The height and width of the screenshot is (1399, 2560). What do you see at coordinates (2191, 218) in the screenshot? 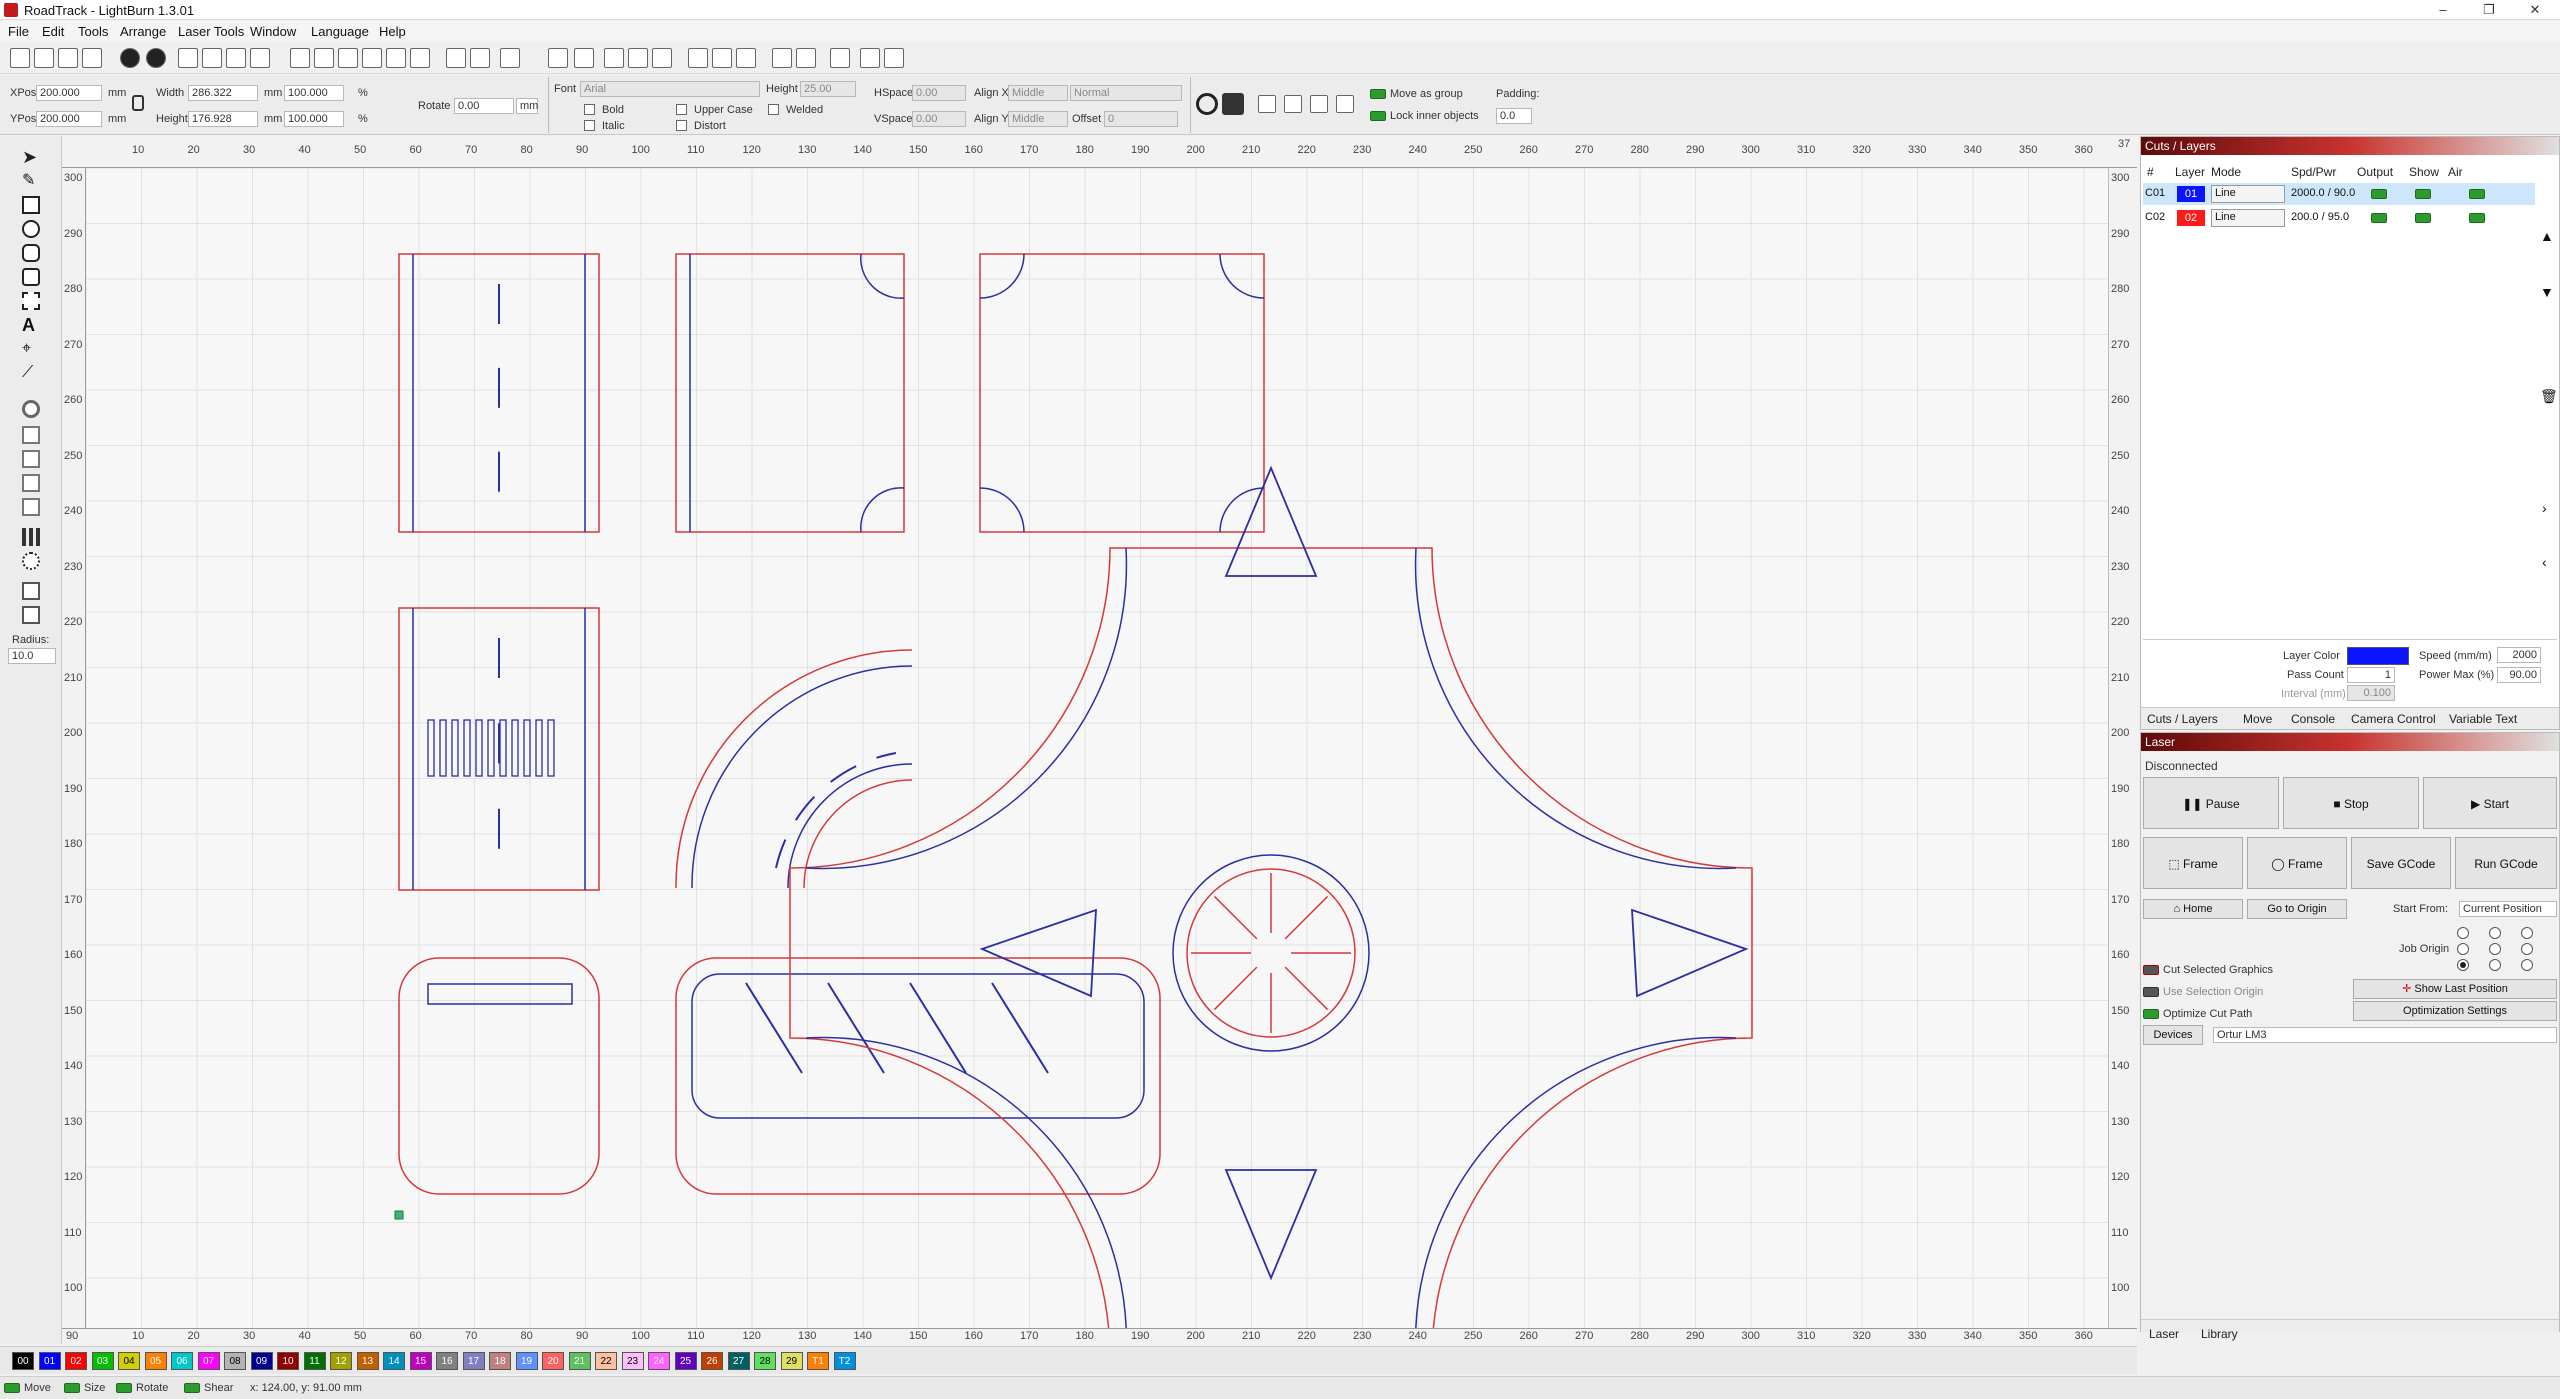
I see `layer-color-chip: 02` at bounding box center [2191, 218].